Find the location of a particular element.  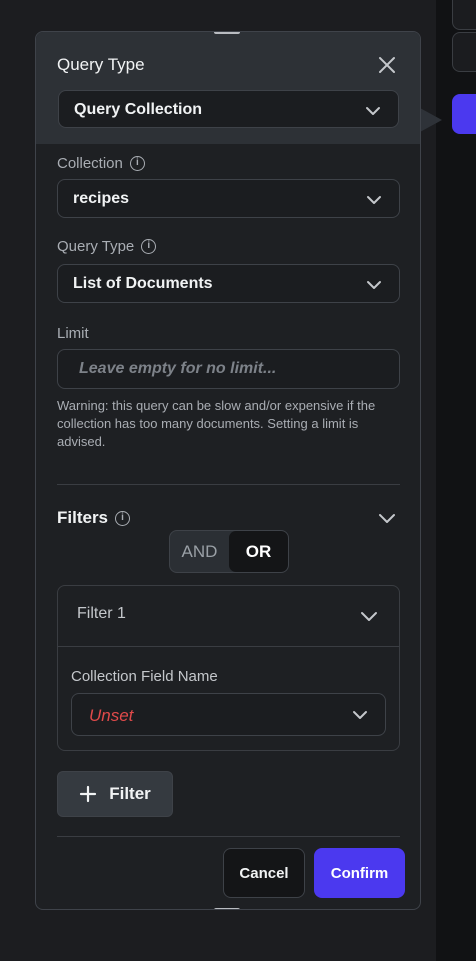

add-filter-label: Filter is located at coordinates (130, 793).